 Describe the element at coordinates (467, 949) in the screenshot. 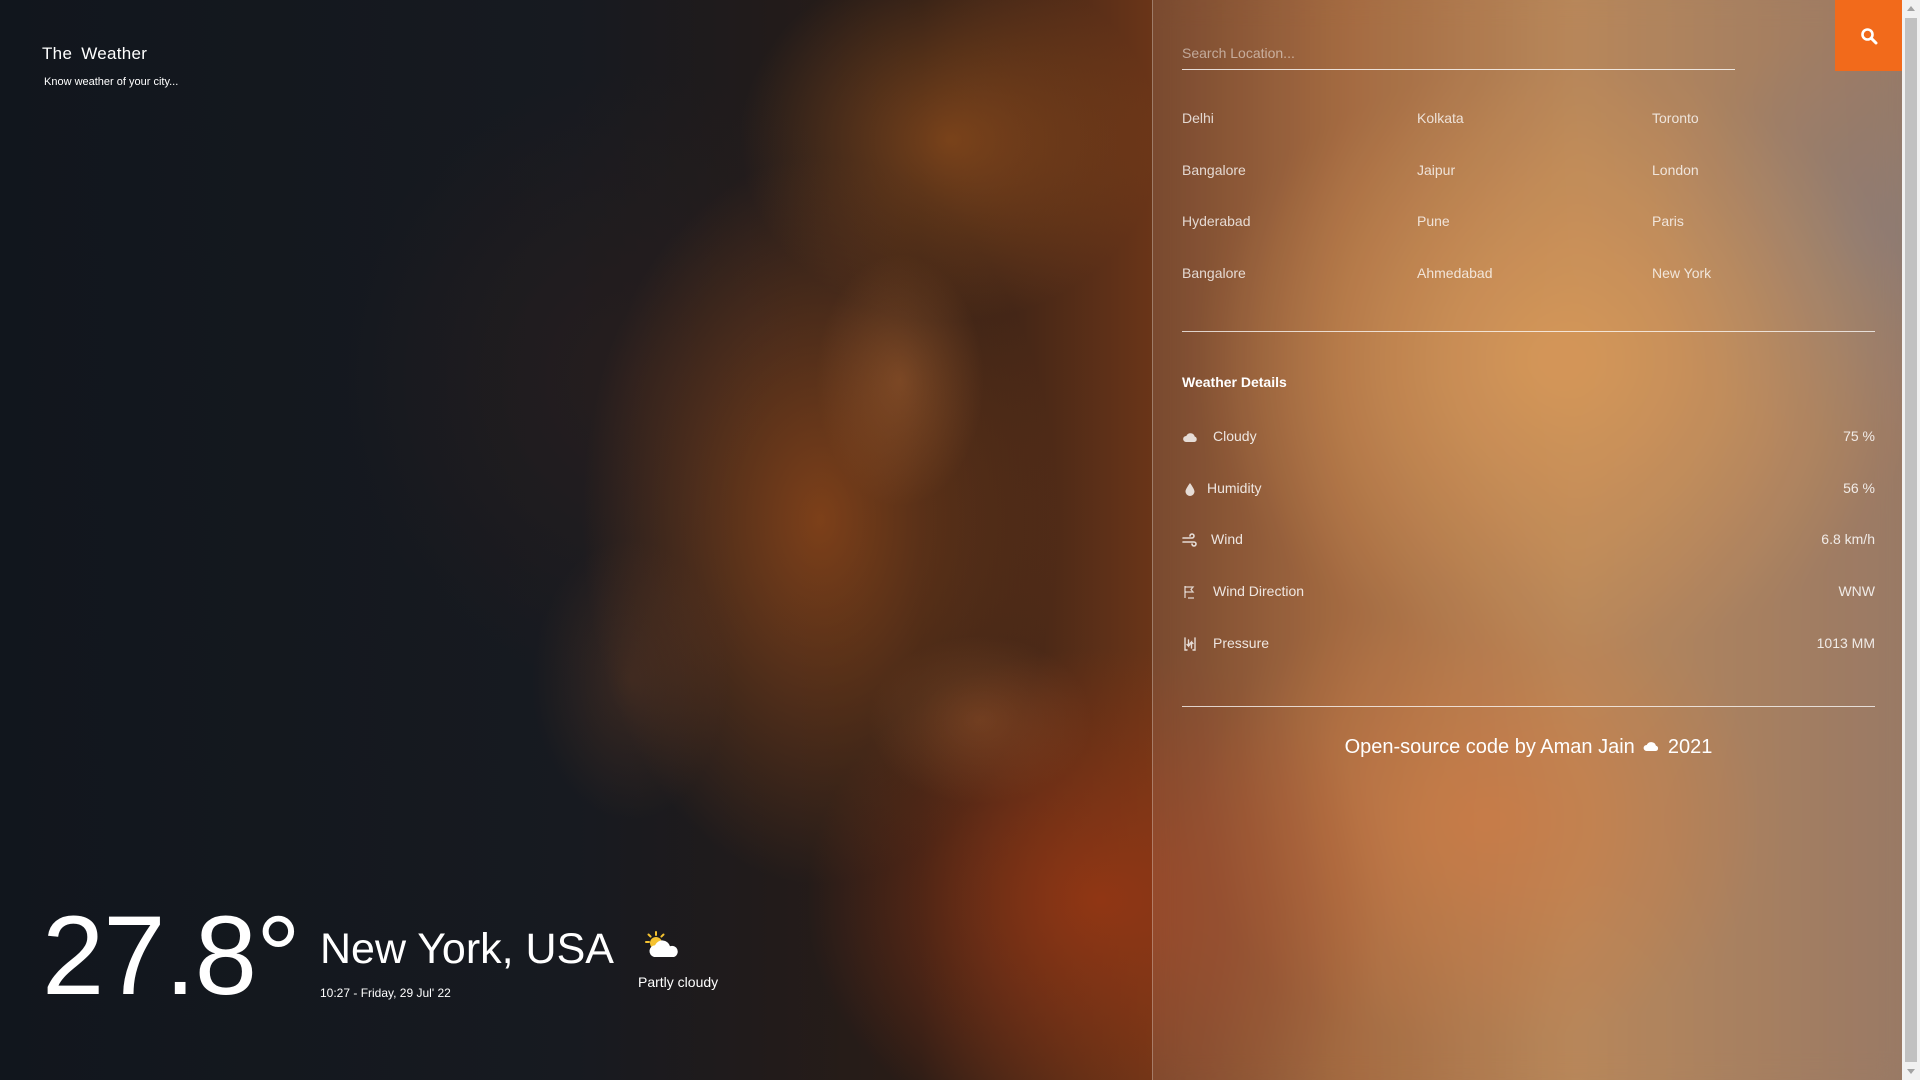

I see `city-name: New York, USA` at that location.